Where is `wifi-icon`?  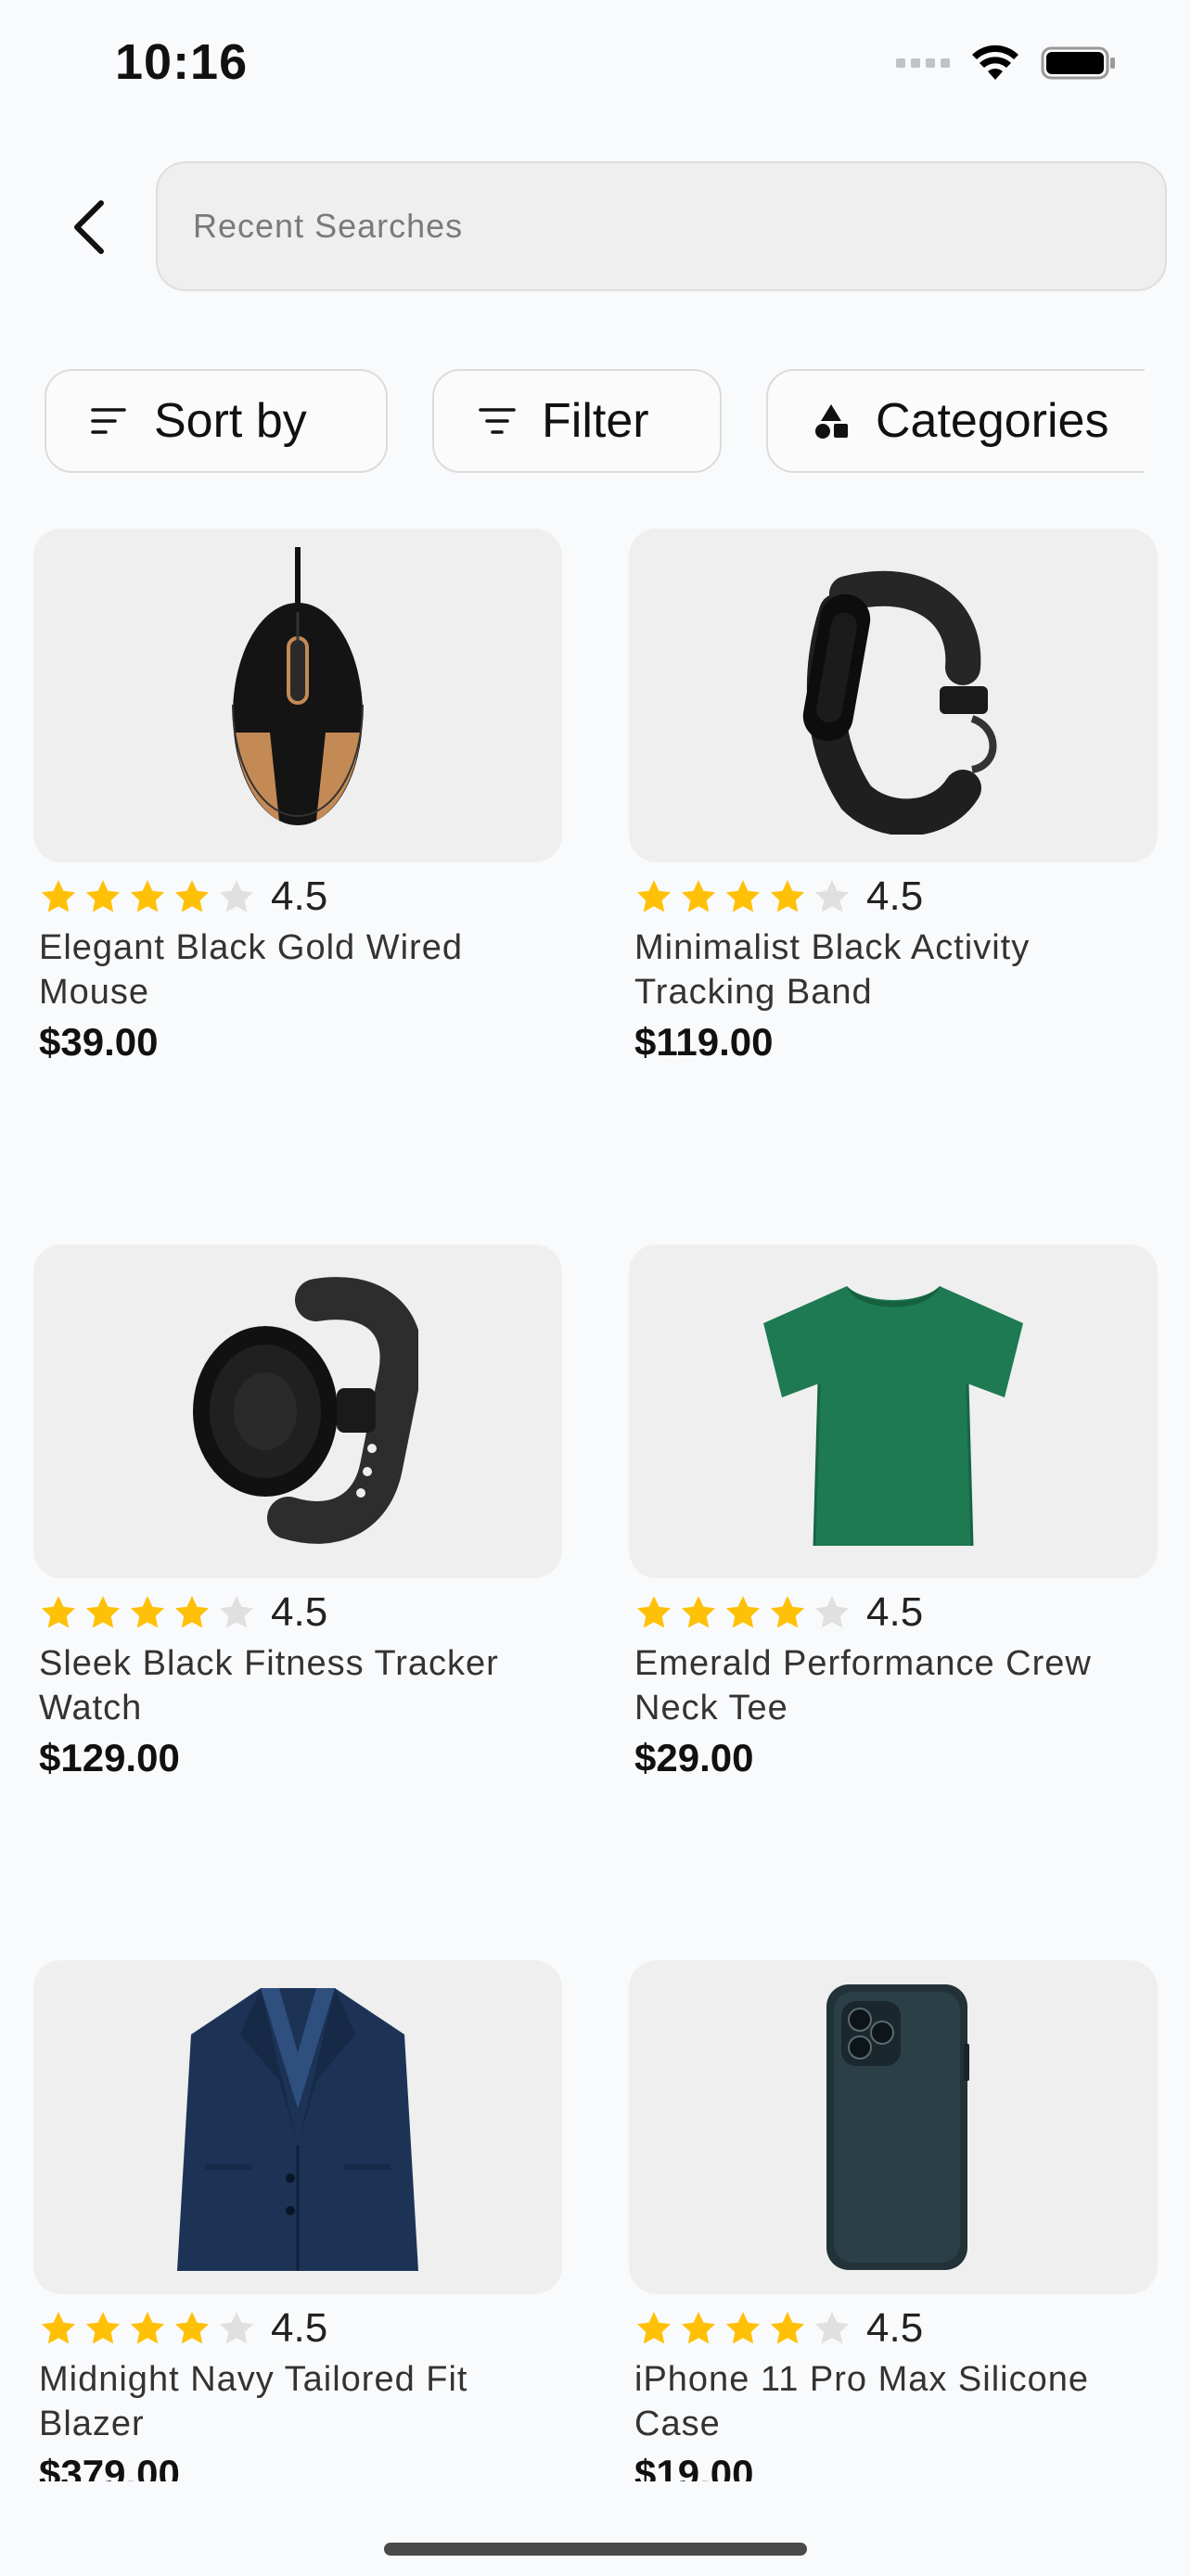
wifi-icon is located at coordinates (995, 62).